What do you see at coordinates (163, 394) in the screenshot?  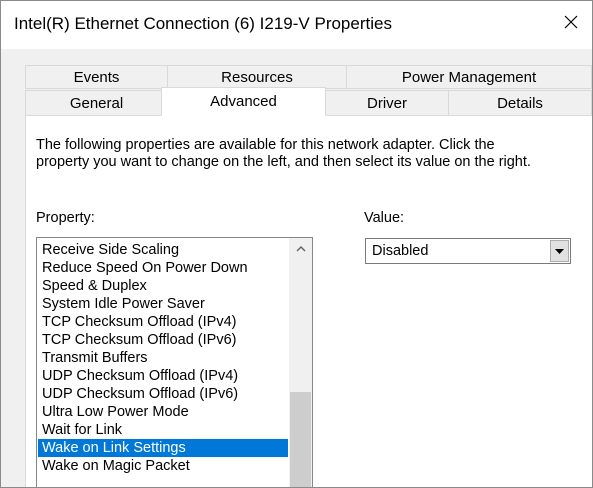 I see `list-item: UDP Checksum Offload (IPv6)` at bounding box center [163, 394].